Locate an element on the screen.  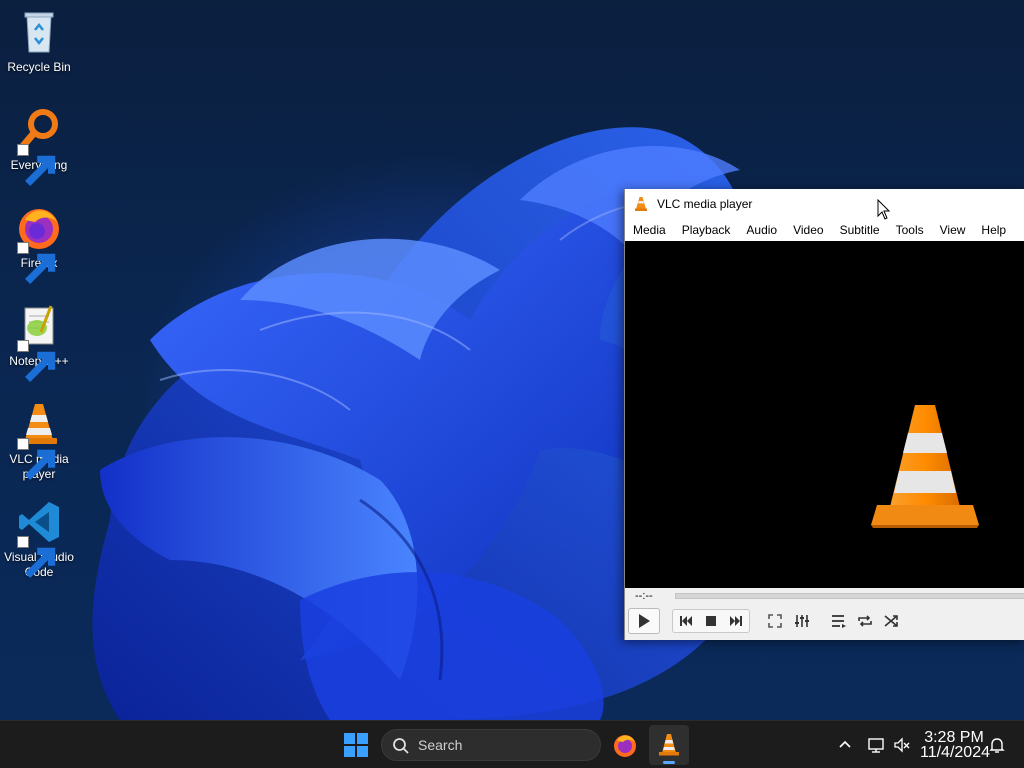
desktop-icon-recycle-bin: Recycle Bin is located at coordinates (39, 41).